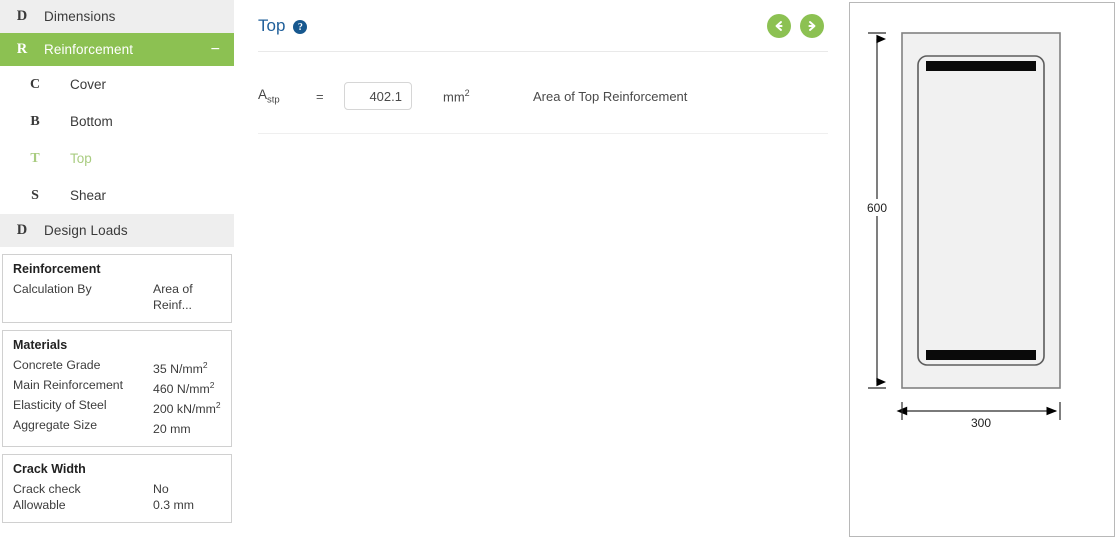 The width and height of the screenshot is (1118, 540). I want to click on panel-row-key: Main Reinforcement, so click(68, 385).